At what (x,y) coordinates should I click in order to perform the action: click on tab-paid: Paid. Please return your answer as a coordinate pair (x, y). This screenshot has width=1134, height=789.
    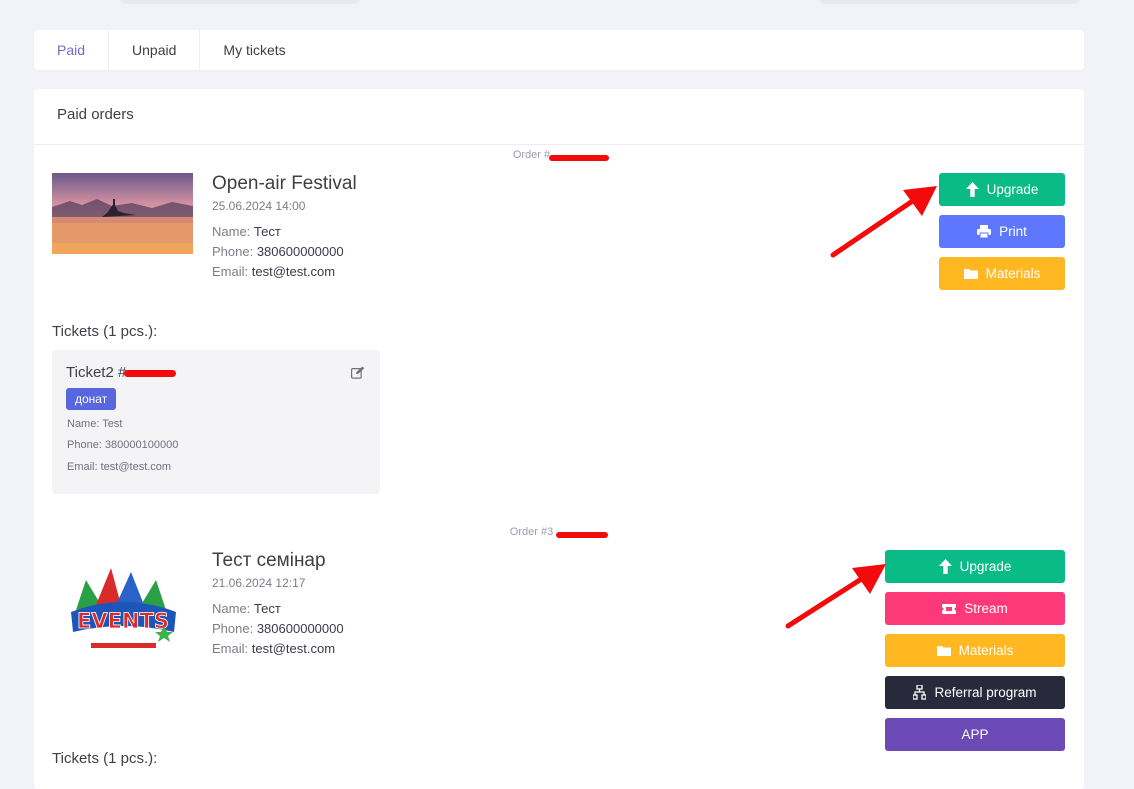
    Looking at the image, I should click on (72, 50).